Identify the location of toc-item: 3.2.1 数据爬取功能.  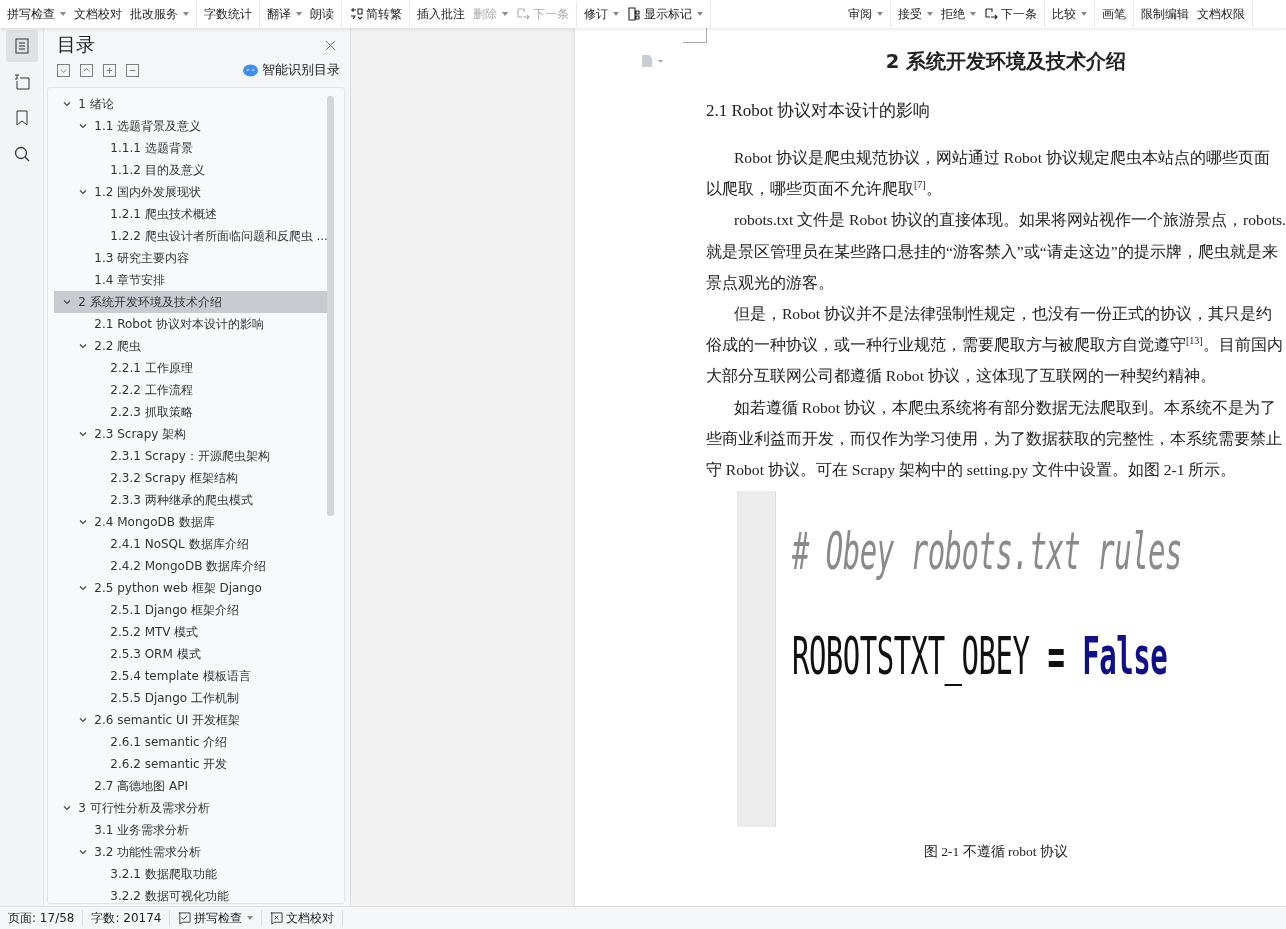
(192, 874).